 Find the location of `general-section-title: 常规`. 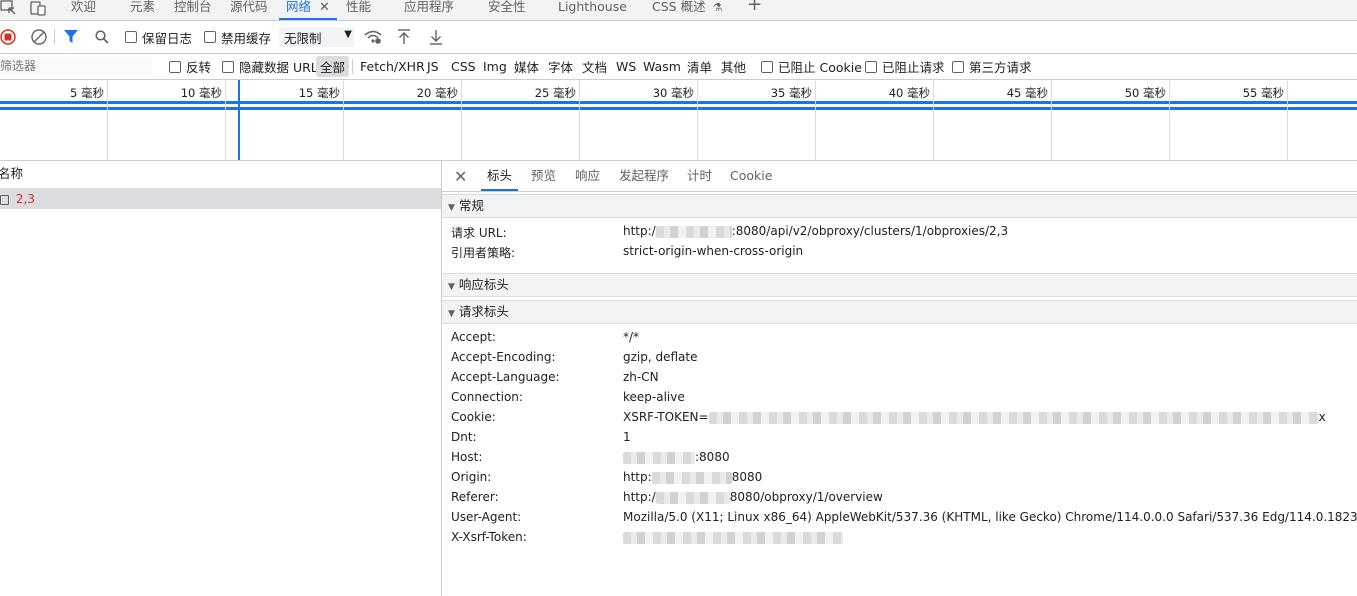

general-section-title: 常规 is located at coordinates (471, 205).